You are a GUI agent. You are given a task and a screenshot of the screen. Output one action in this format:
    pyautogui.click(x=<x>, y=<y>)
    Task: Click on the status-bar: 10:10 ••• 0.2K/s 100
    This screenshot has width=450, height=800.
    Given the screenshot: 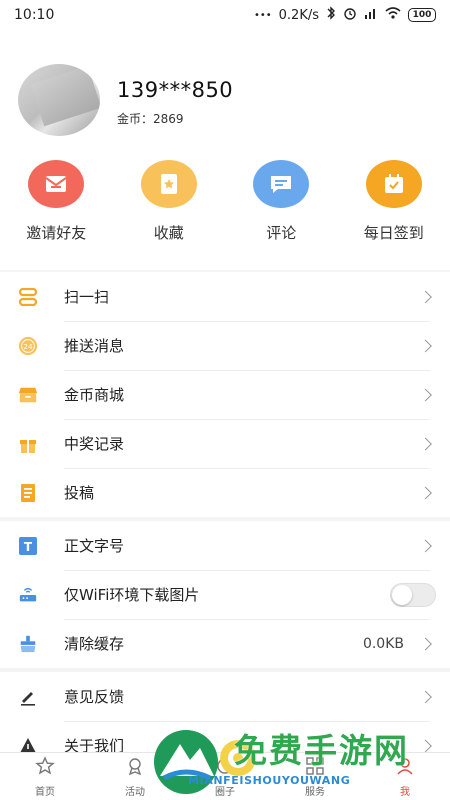 What is the action you would take?
    pyautogui.click(x=225, y=15)
    